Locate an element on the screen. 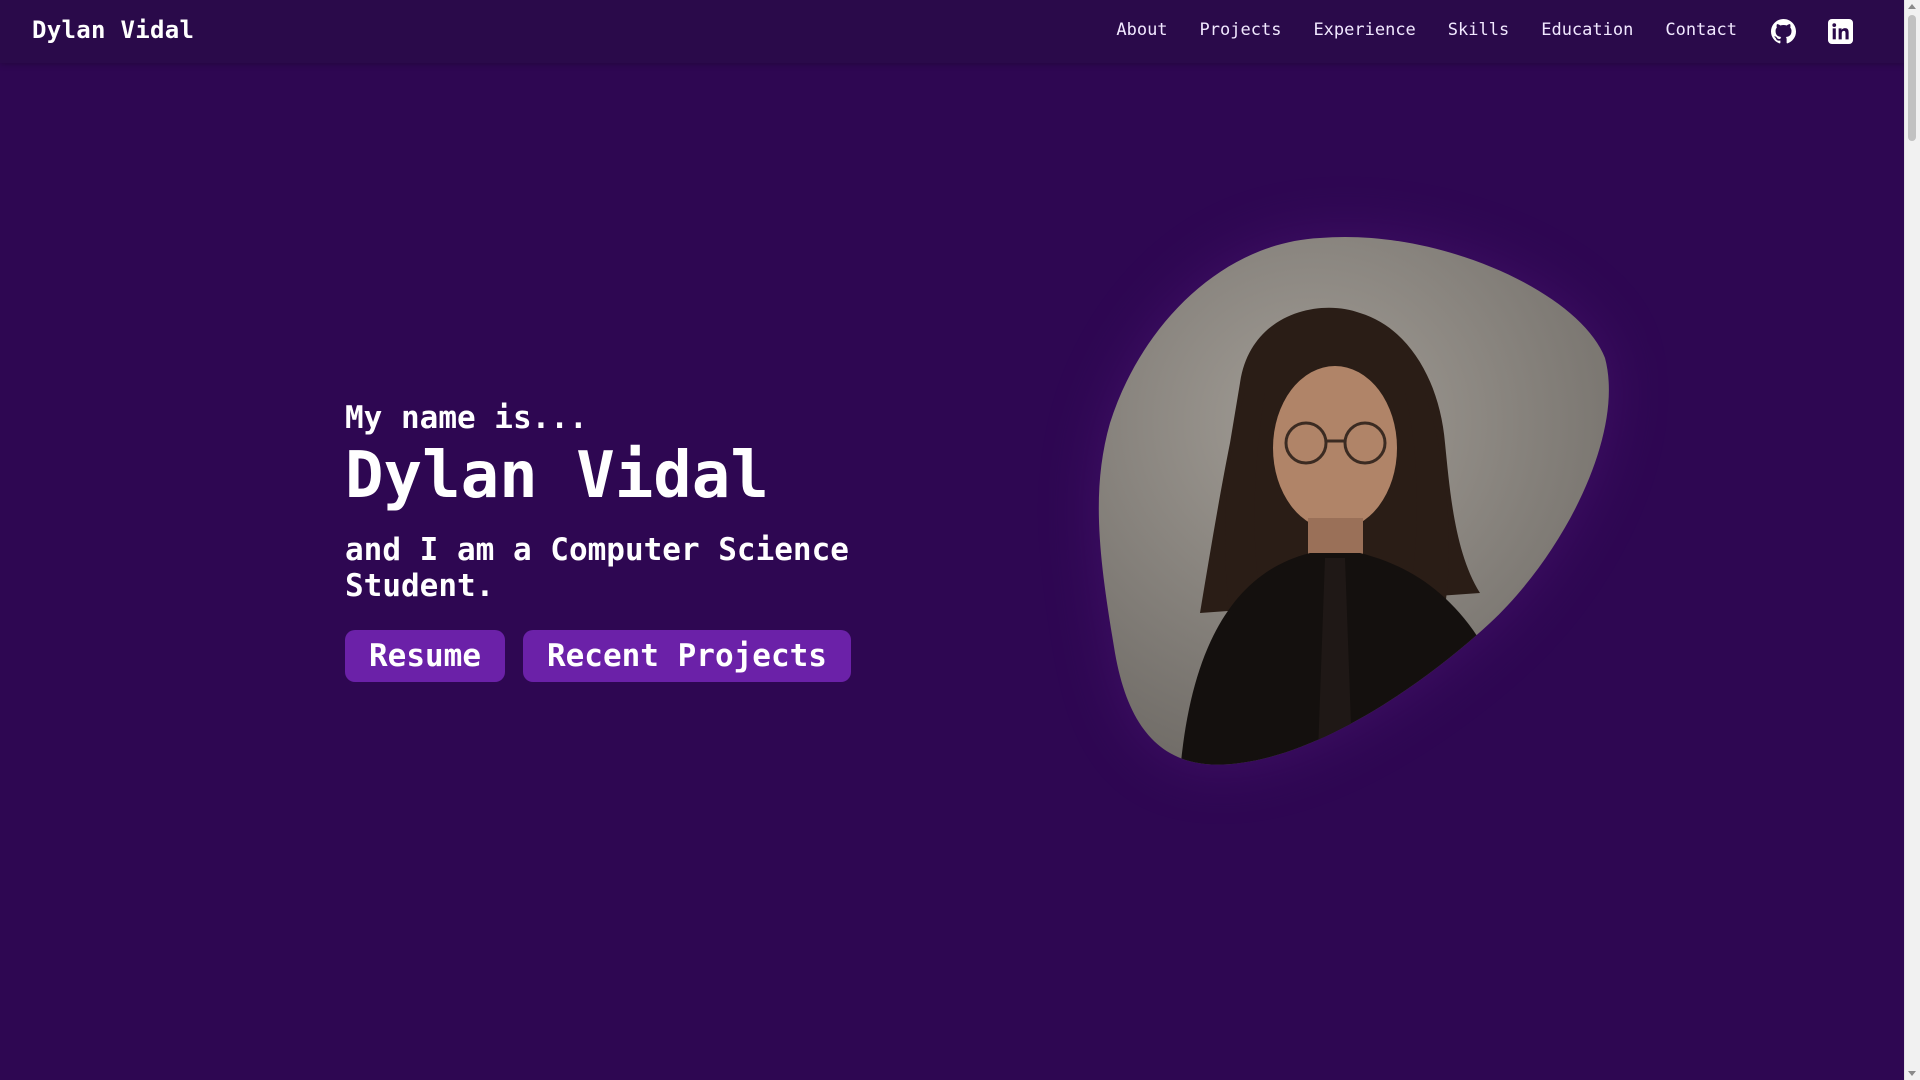 This screenshot has height=1080, width=1920. scroll-thumb is located at coordinates (1912, 78).